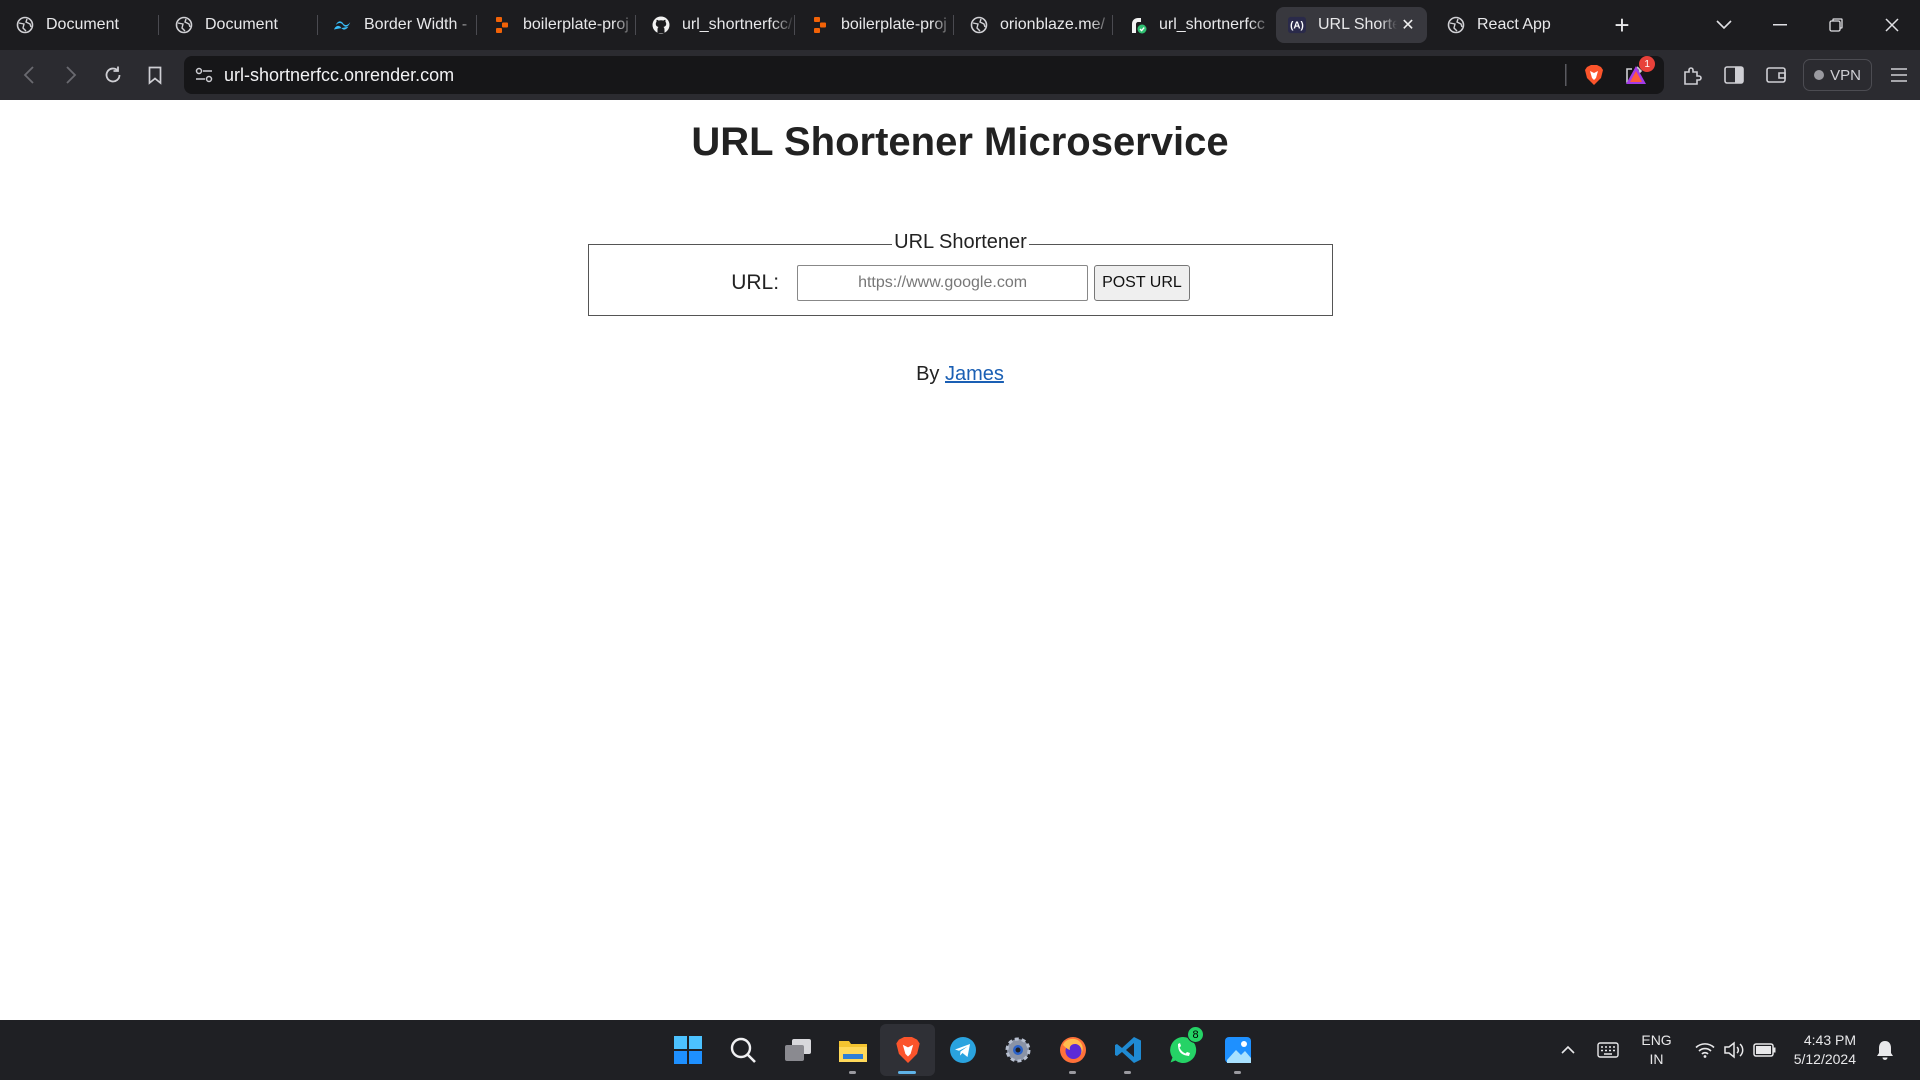  What do you see at coordinates (1636, 75) in the screenshot?
I see `brave-rewards-icon: 1` at bounding box center [1636, 75].